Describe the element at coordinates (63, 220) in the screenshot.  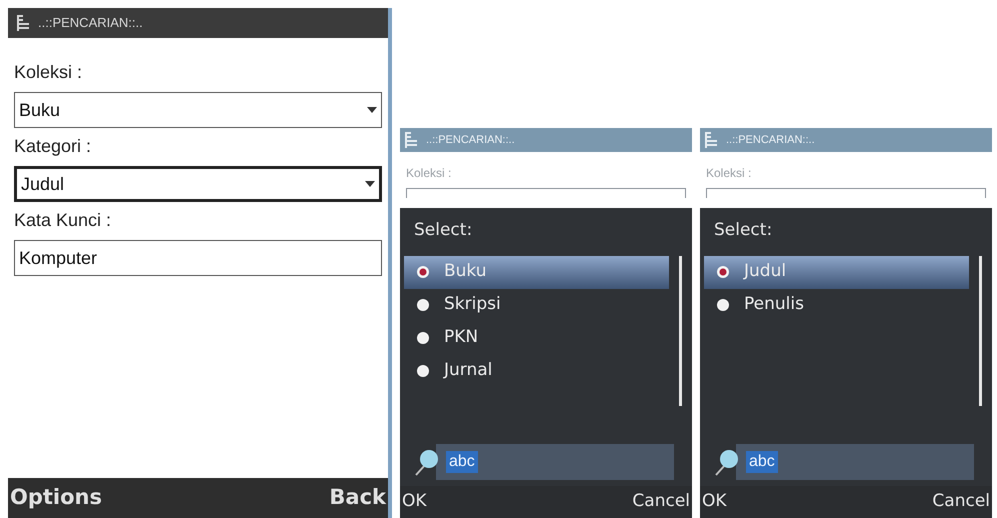
I see `field-label: Kata Kunci :` at that location.